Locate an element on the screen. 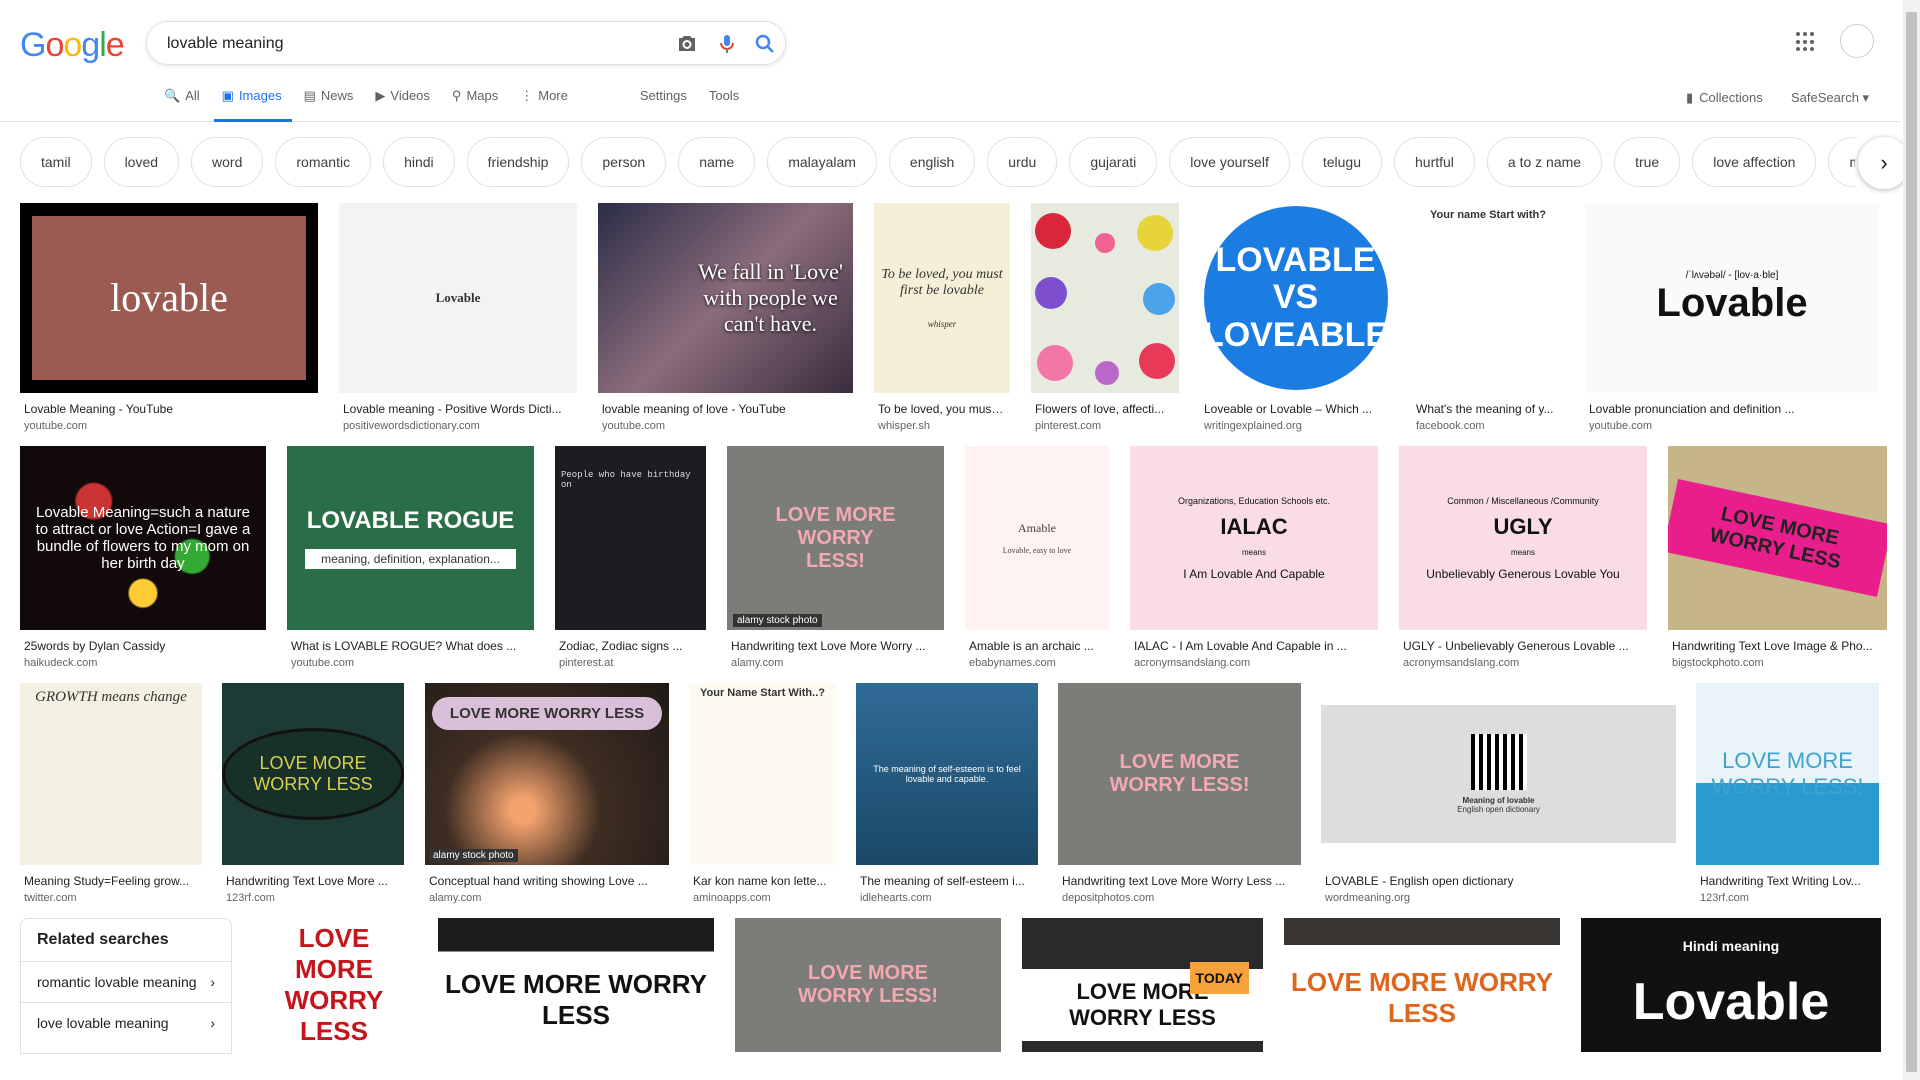 This screenshot has height=1080, width=1920. tab-maps: ⚲ Maps is located at coordinates (475, 105).